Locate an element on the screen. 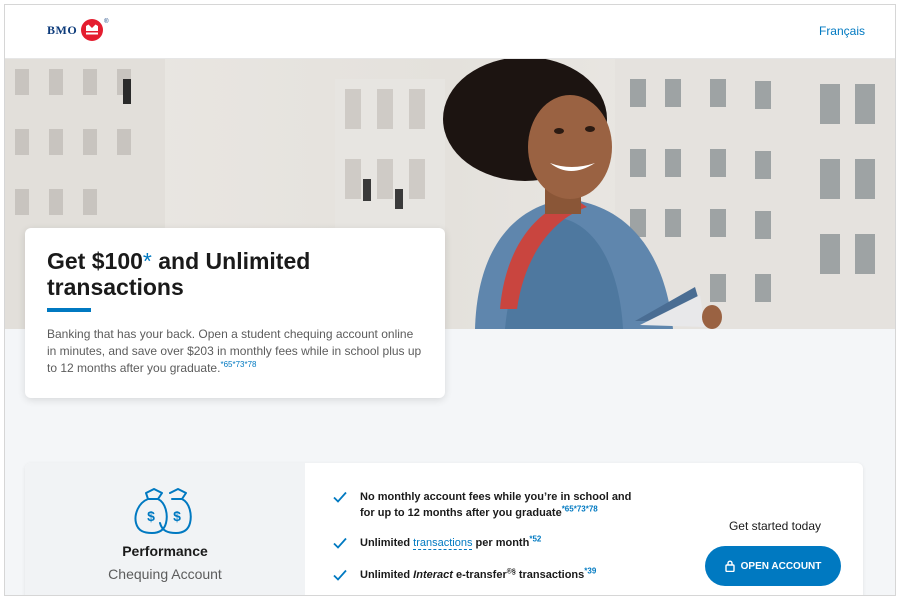  hero-footnote-links: *65*73*78 is located at coordinates (238, 364).